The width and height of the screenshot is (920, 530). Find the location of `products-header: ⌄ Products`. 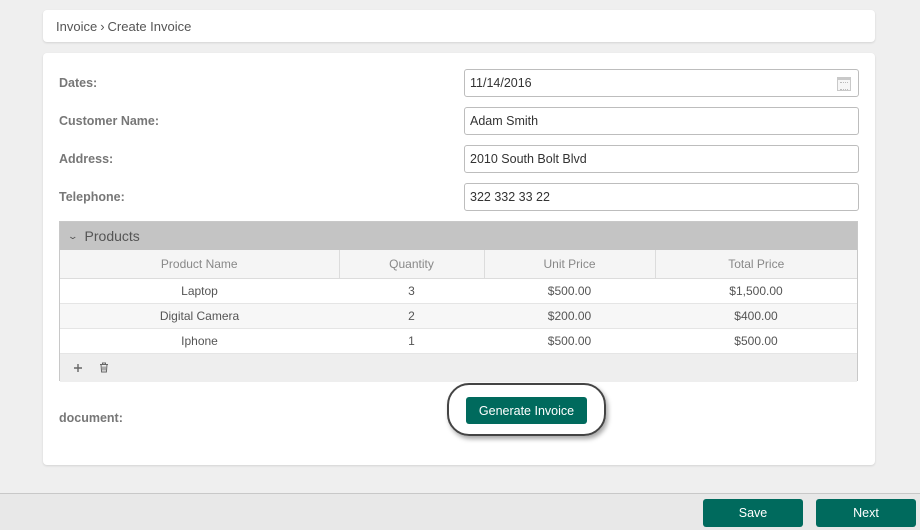

products-header: ⌄ Products is located at coordinates (458, 236).